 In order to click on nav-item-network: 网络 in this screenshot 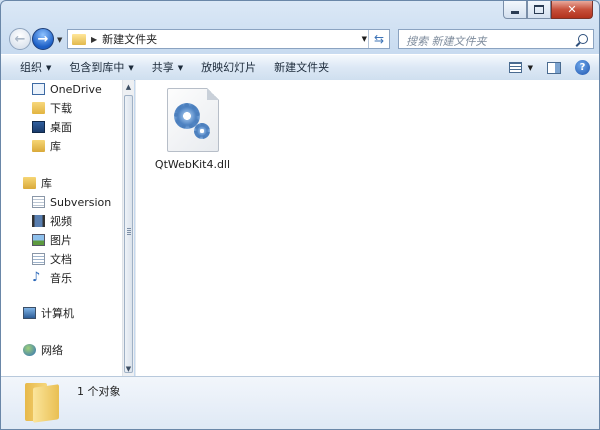, I will do `click(43, 350)`.